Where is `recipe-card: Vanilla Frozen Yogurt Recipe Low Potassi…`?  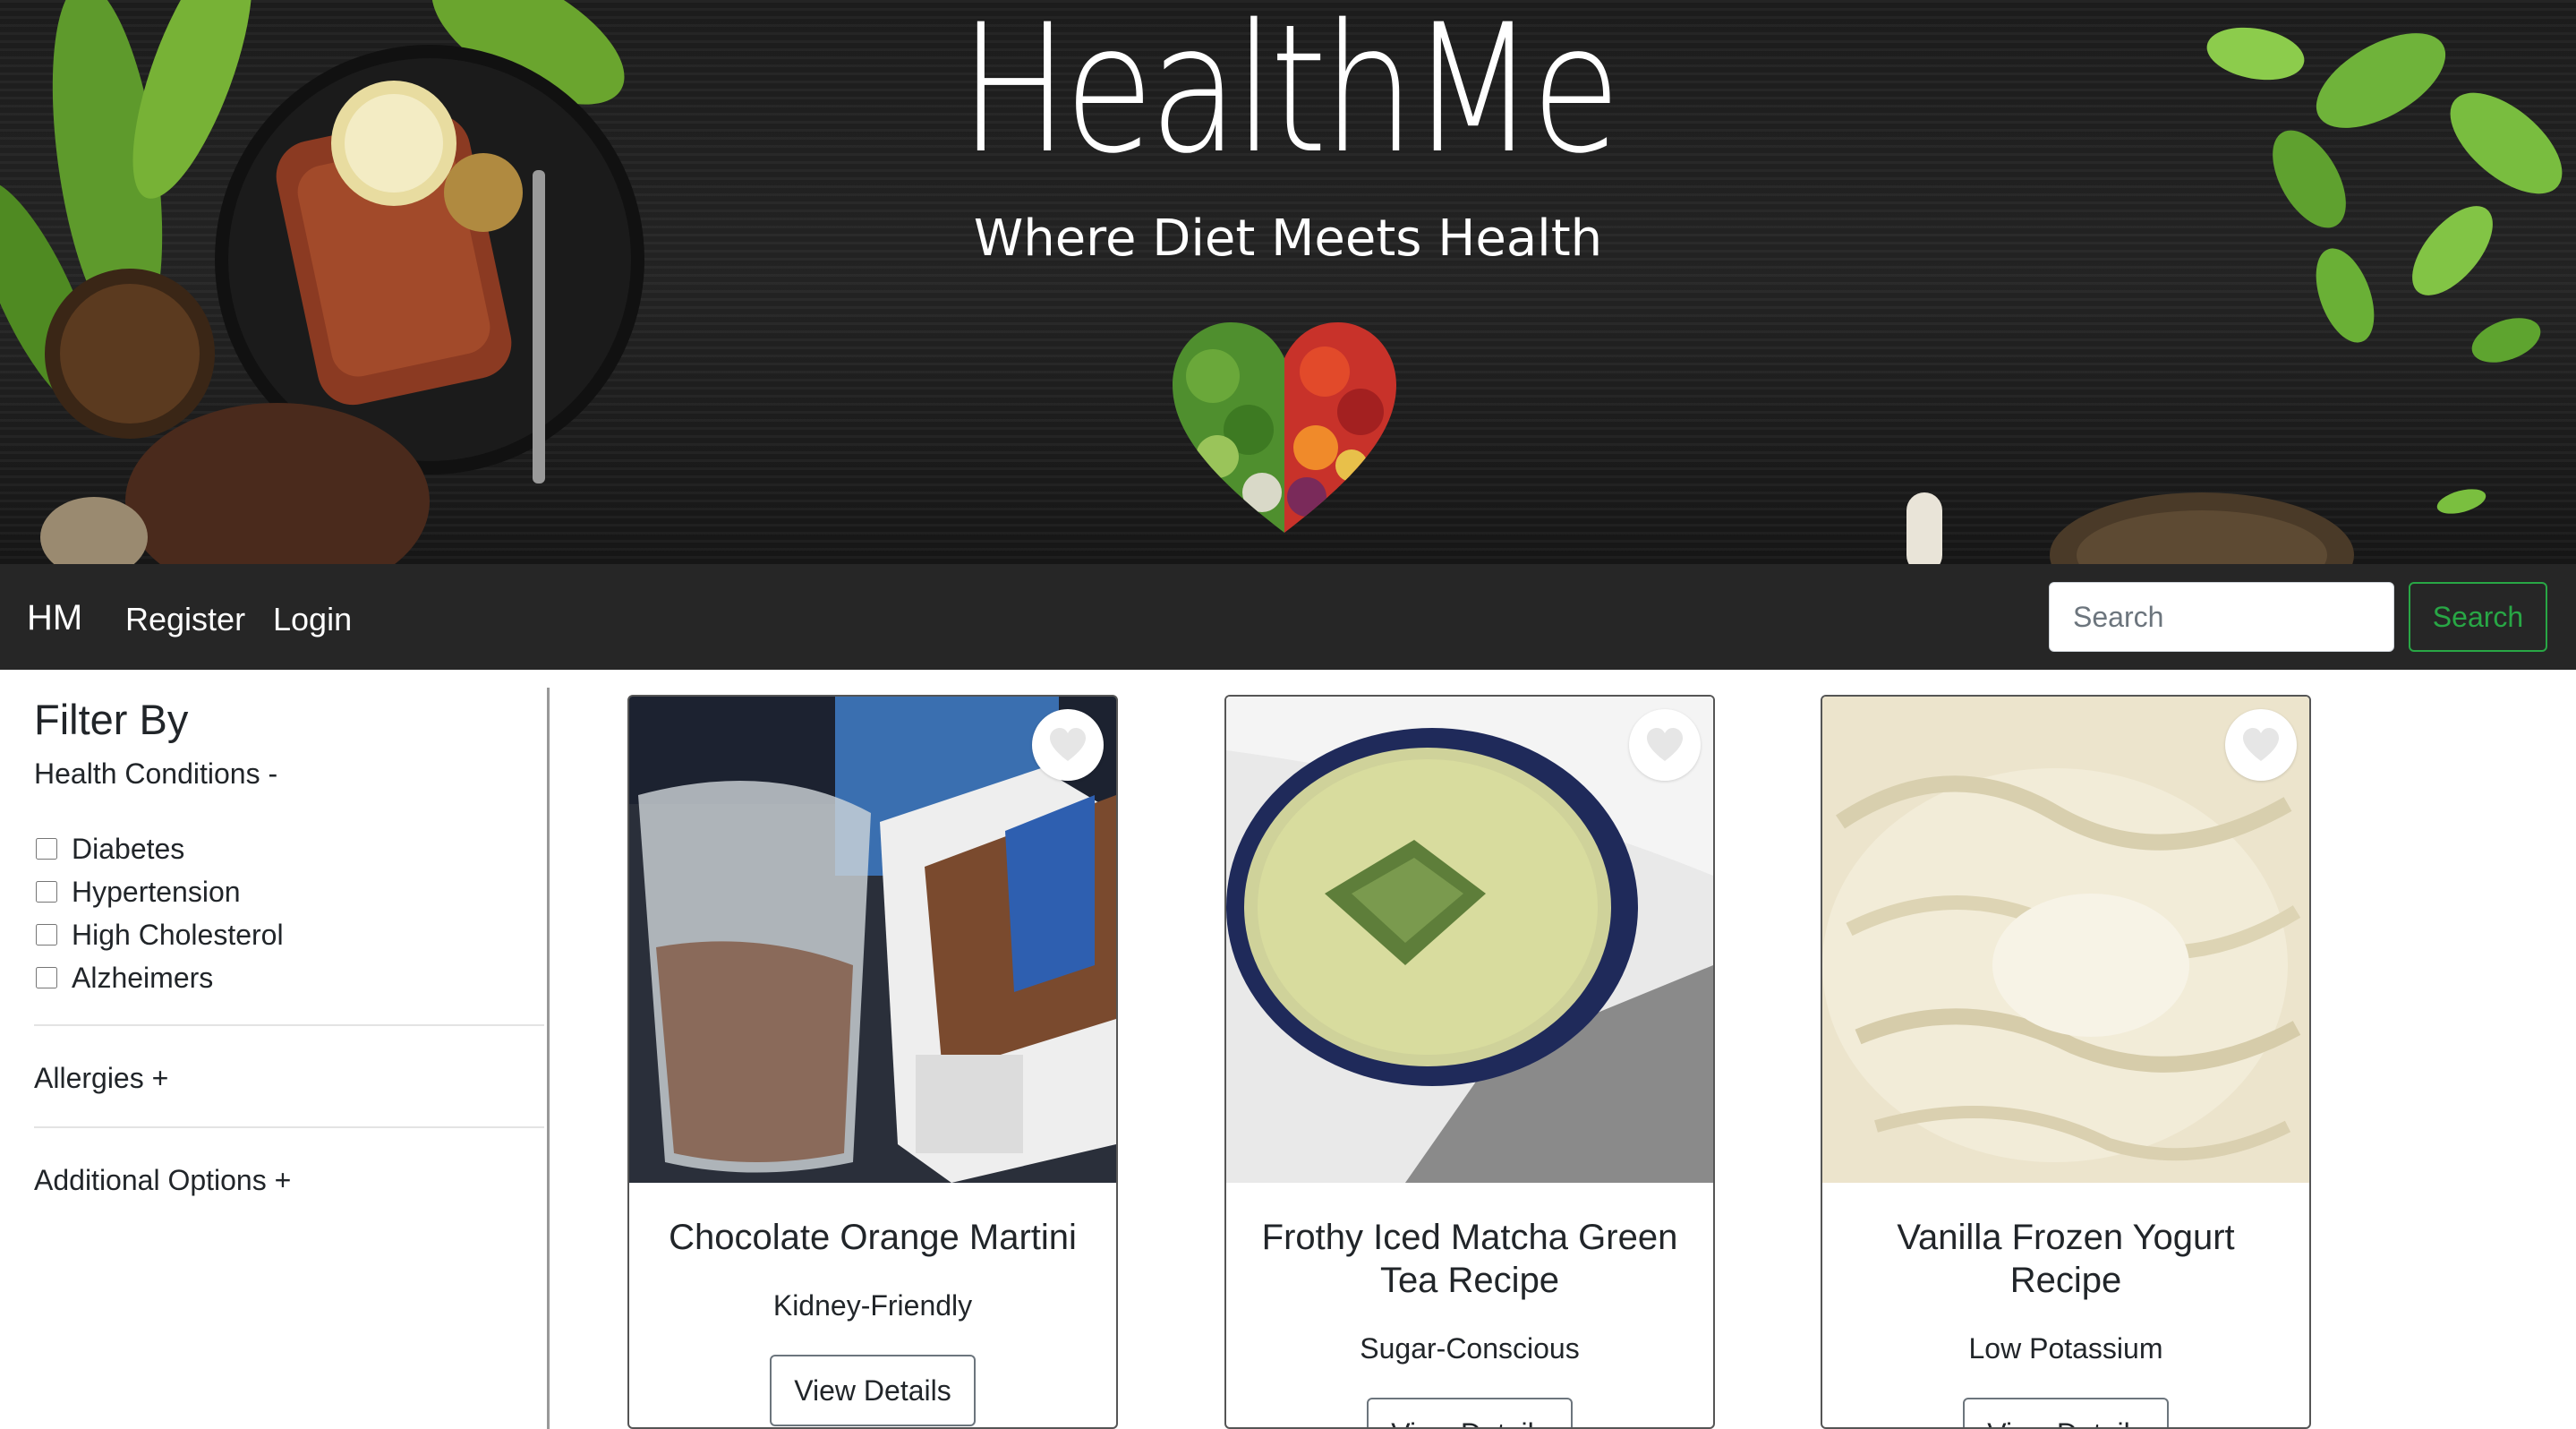 recipe-card: Vanilla Frozen Yogurt Recipe Low Potassi… is located at coordinates (2066, 1062).